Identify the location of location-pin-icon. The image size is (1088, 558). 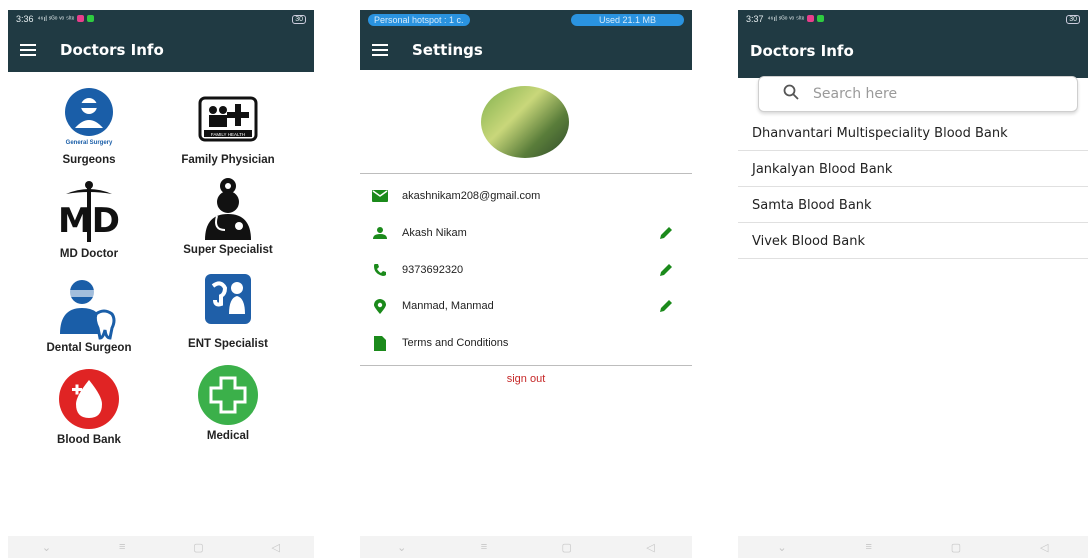
(380, 306).